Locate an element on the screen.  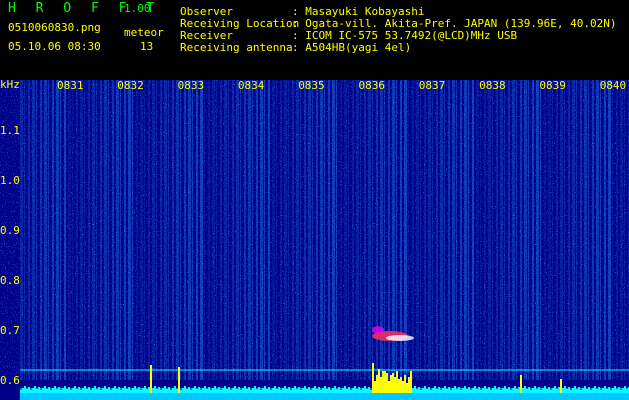
freq-tick-label: 1.0 is located at coordinates (10, 180).